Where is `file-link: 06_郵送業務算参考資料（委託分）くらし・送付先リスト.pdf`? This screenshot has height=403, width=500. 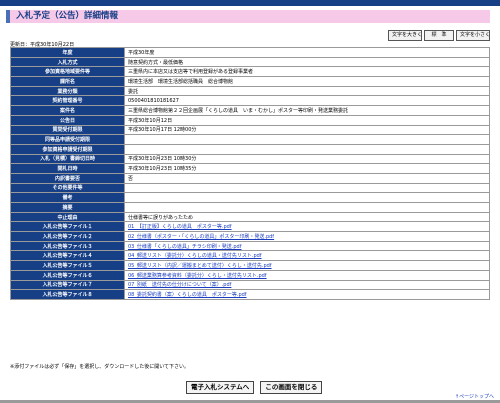
file-link: 06_郵送業務算参考資料（委託分）くらし・送付先リスト.pdf is located at coordinates (197, 276).